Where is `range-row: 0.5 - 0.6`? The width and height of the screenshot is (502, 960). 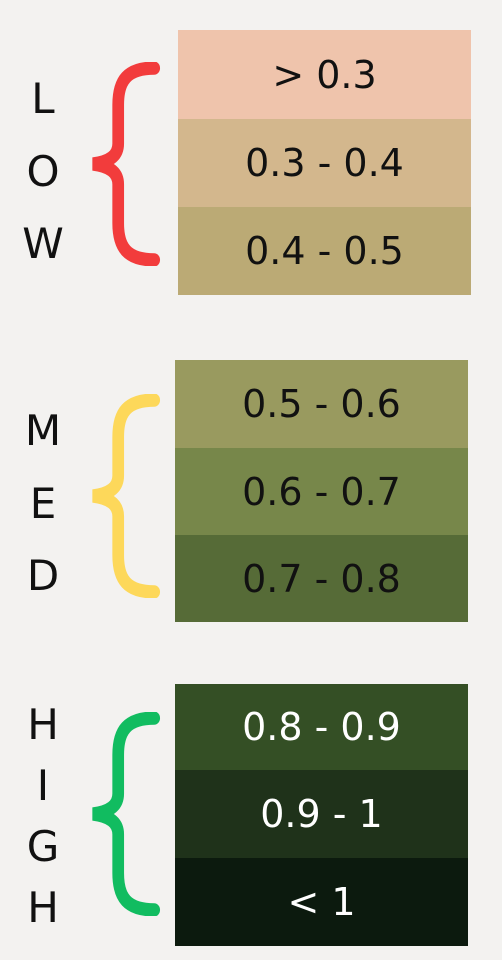 range-row: 0.5 - 0.6 is located at coordinates (321, 404).